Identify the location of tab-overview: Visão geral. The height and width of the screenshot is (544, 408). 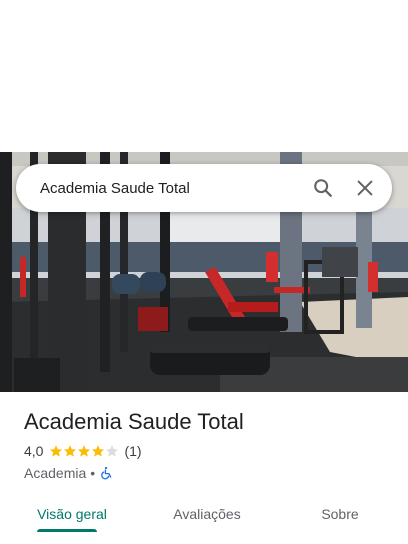
(72, 514).